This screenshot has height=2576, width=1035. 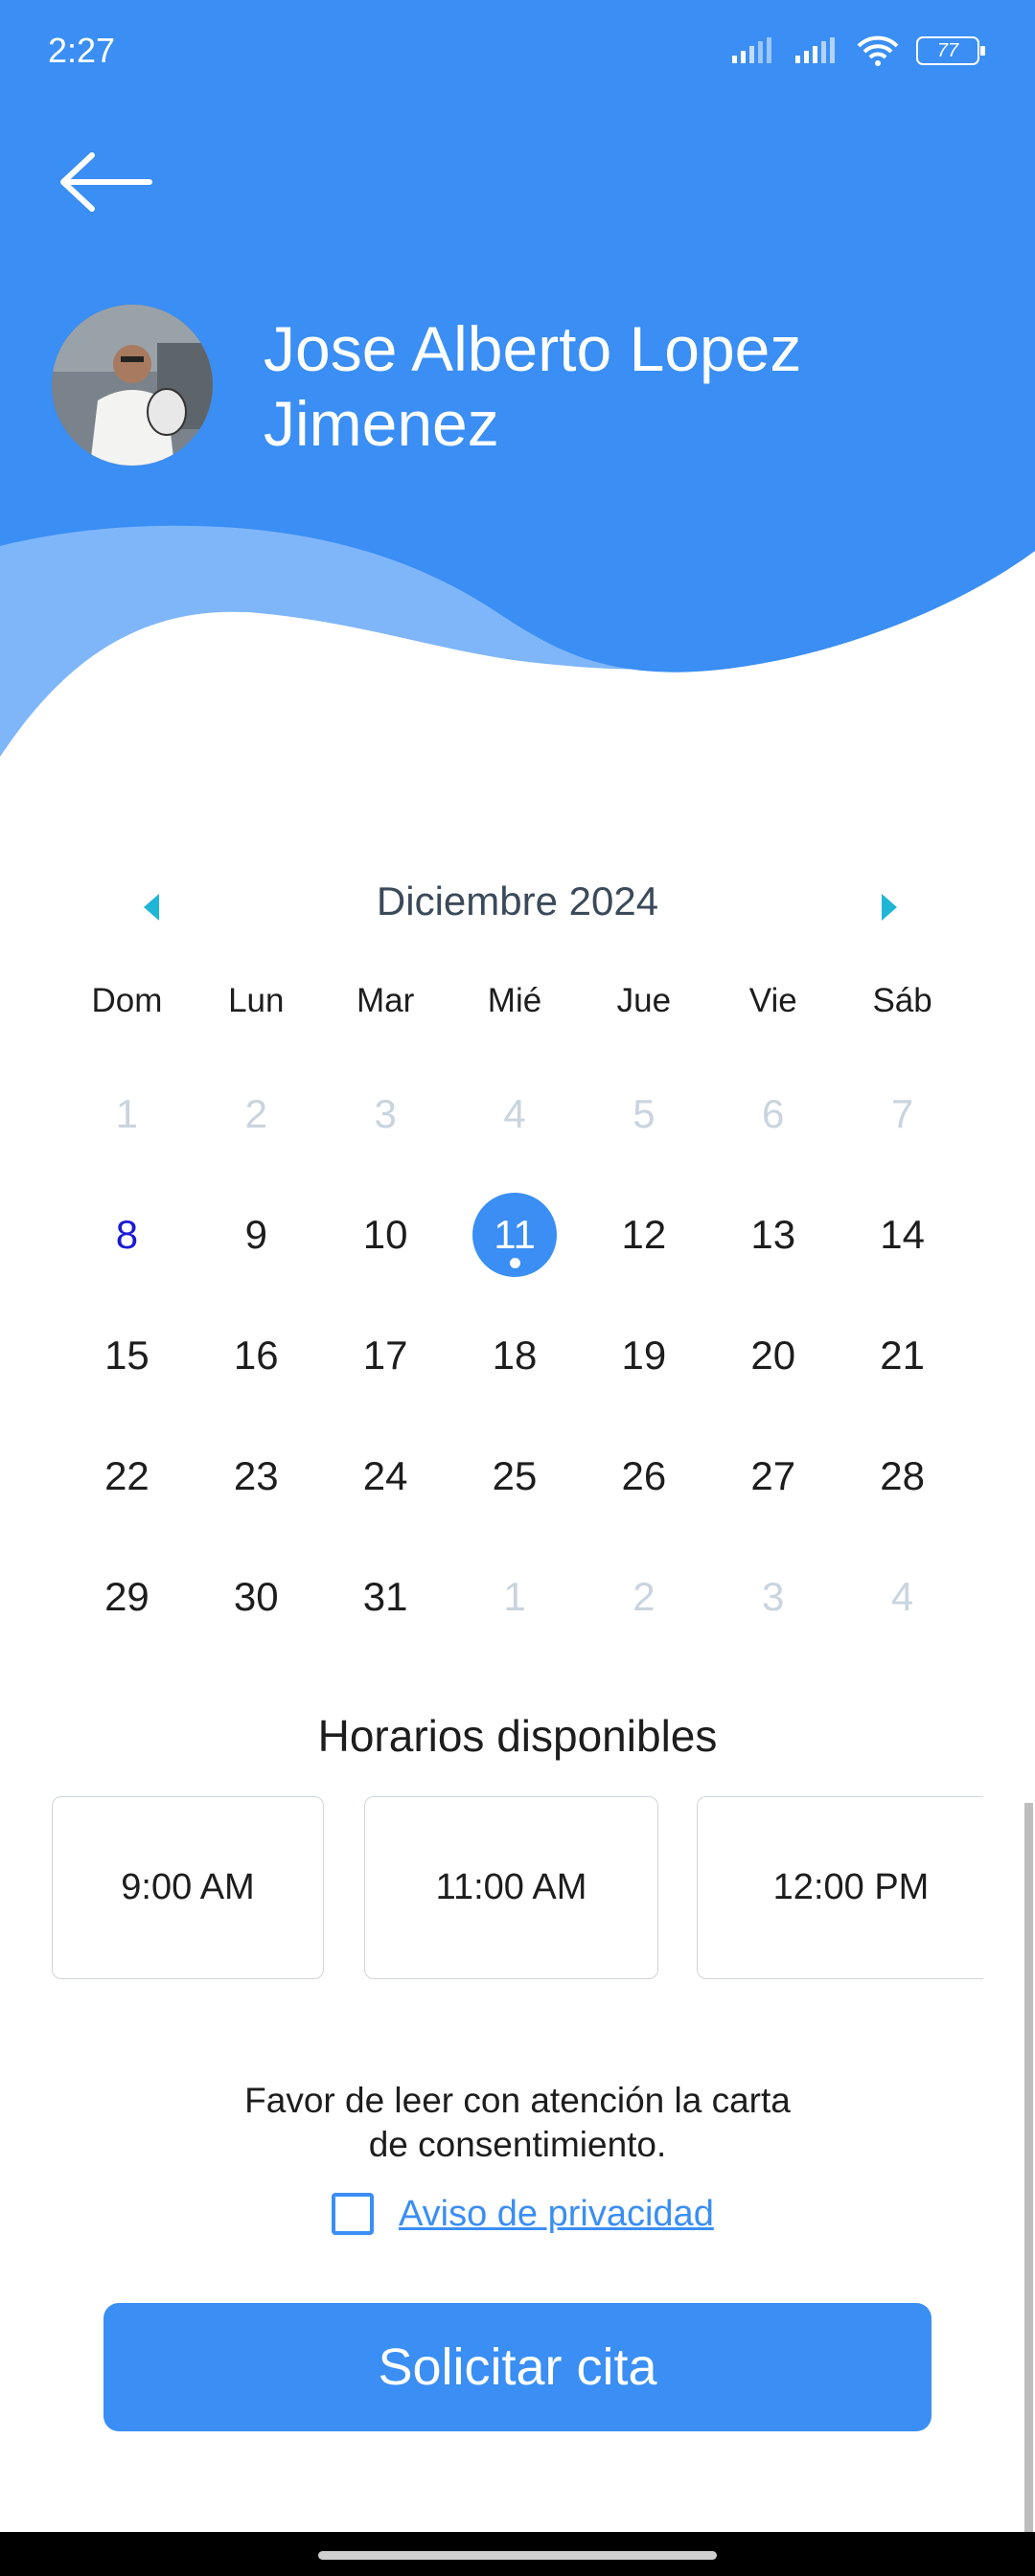 I want to click on calendar-day-today: 8, so click(x=127, y=1234).